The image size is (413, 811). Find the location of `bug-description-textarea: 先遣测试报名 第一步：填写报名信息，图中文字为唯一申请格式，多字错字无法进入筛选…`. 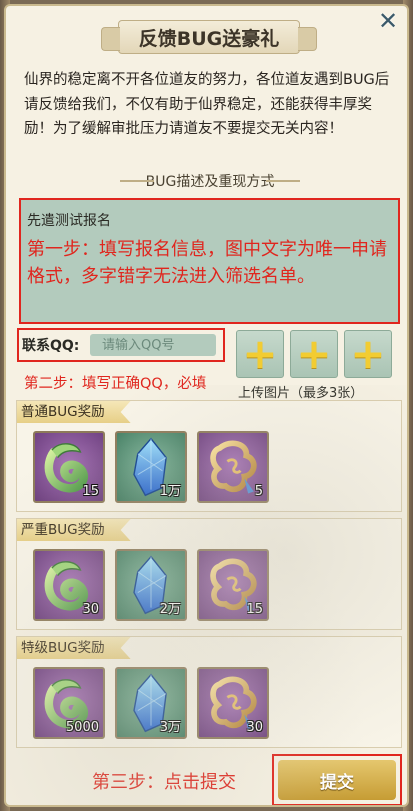

bug-description-textarea: 先遣测试报名 第一步：填写报名信息，图中文字为唯一申请格式，多字错字无法进入筛选… is located at coordinates (209, 261).